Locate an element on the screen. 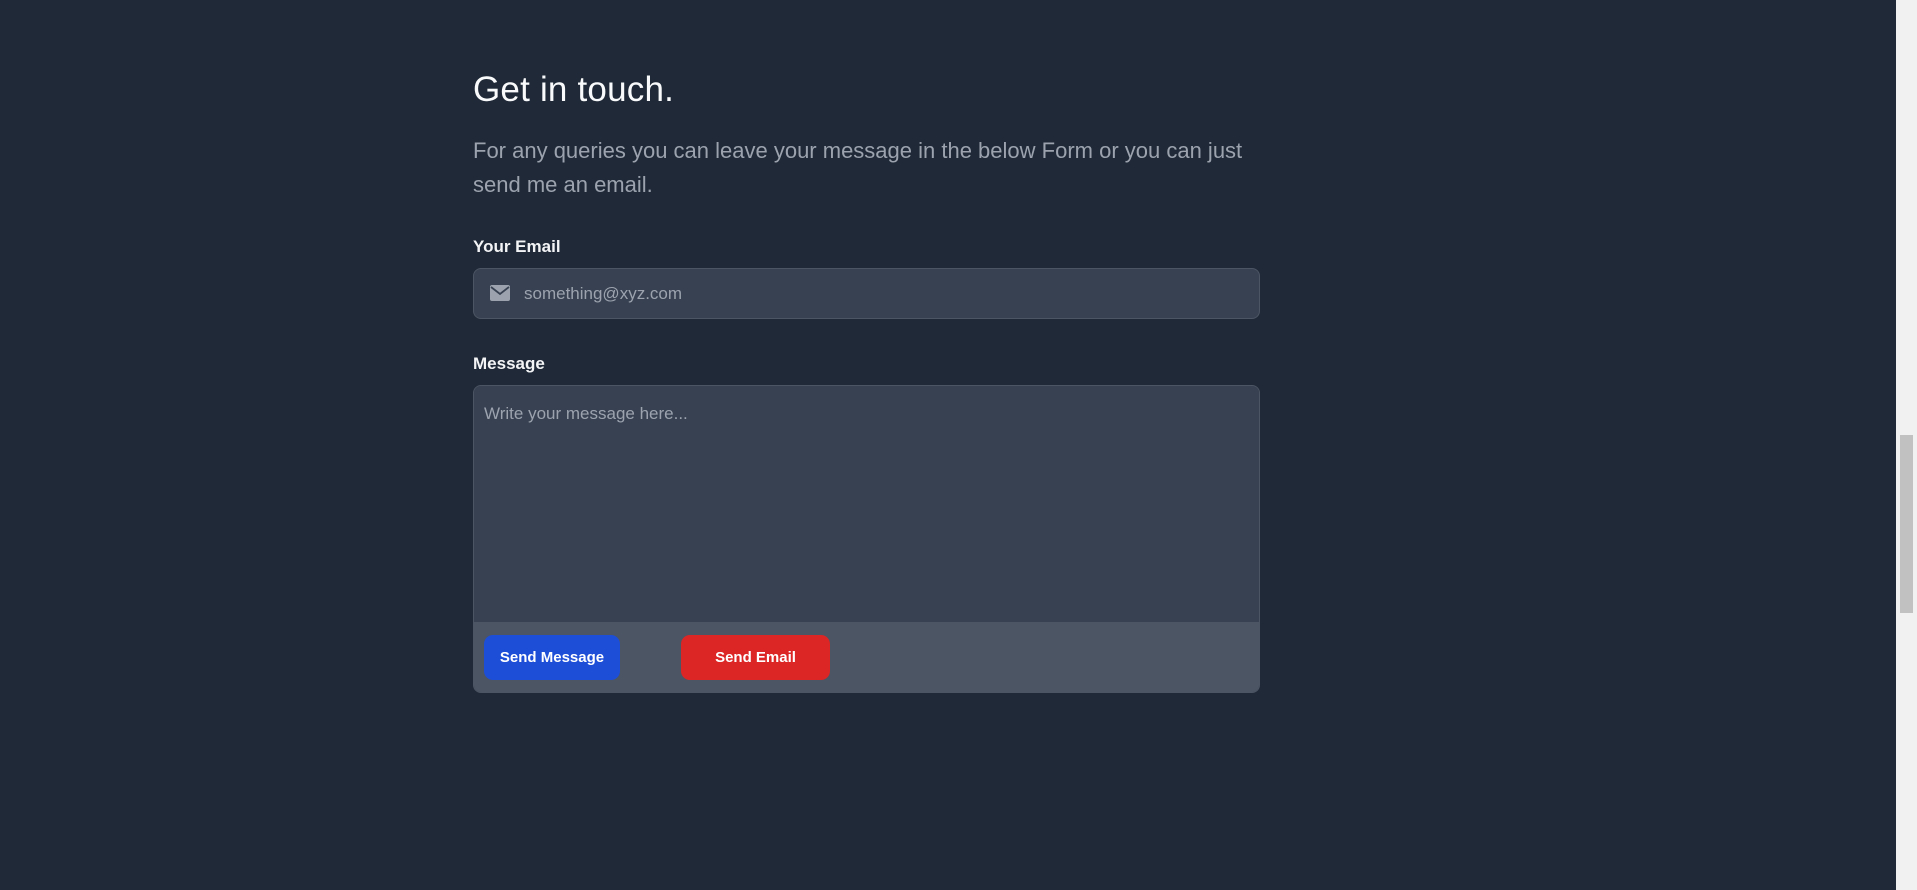 The height and width of the screenshot is (890, 1917). message-textarea is located at coordinates (866, 504).